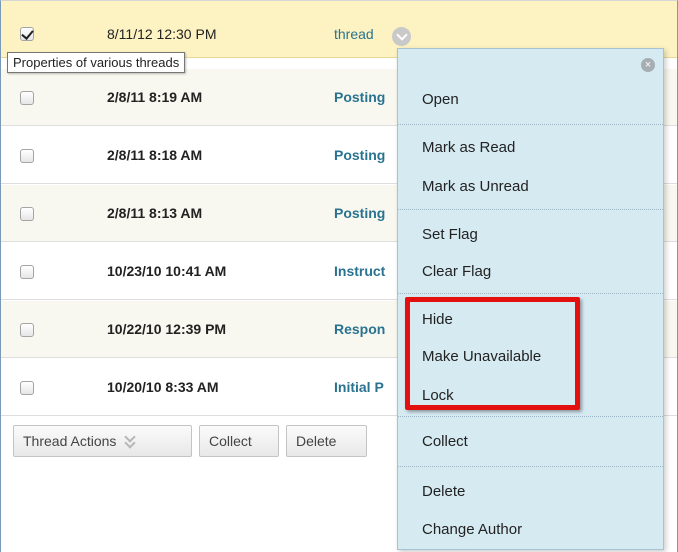 The height and width of the screenshot is (552, 678). Describe the element at coordinates (472, 529) in the screenshot. I see `menu-item-change-author: Change Author` at that location.